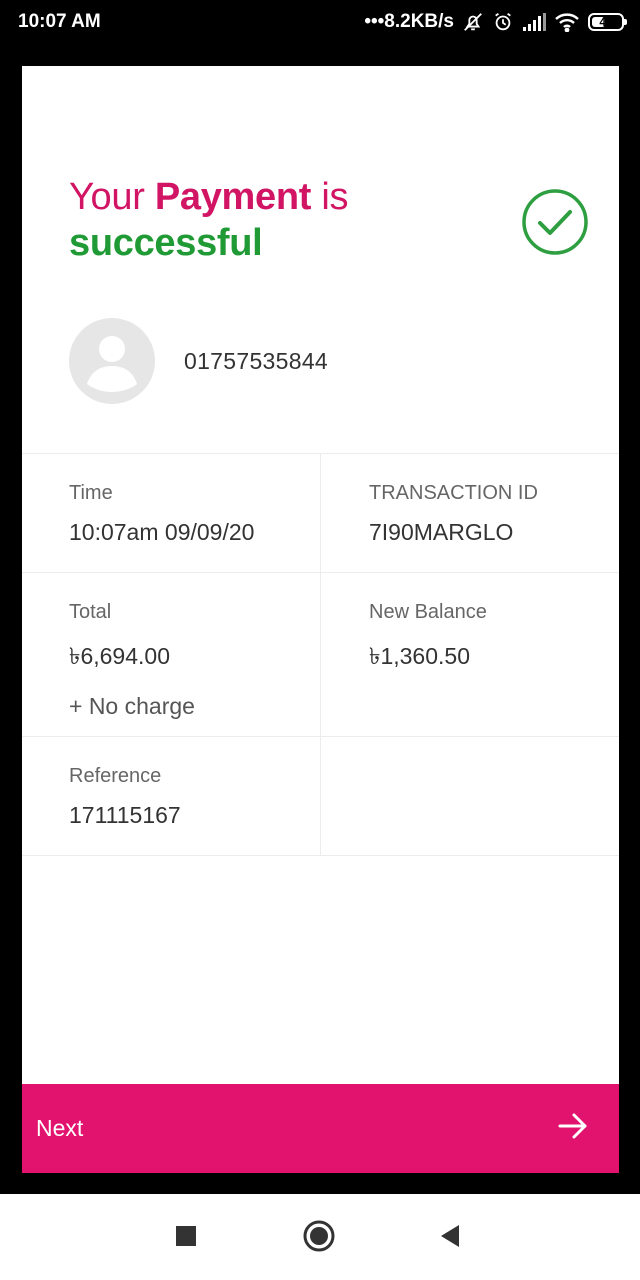  Describe the element at coordinates (555, 222) in the screenshot. I see `success-check-icon` at that location.